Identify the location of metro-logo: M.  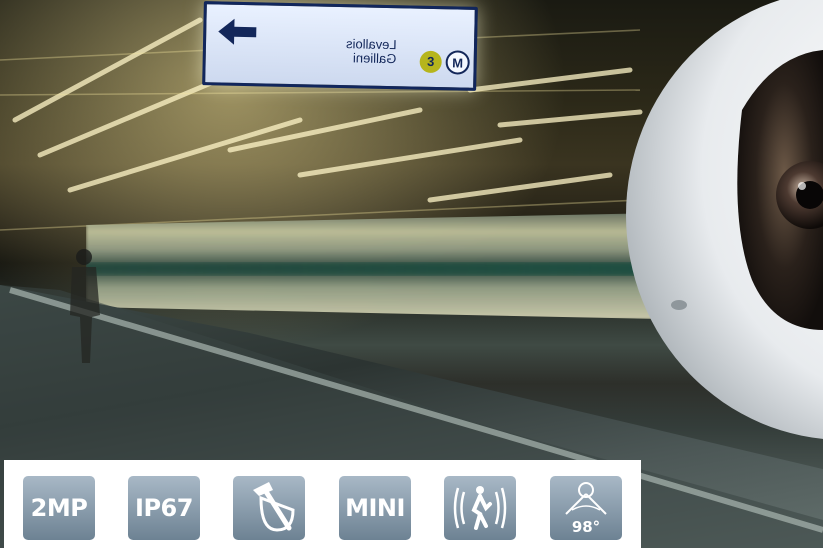
(457, 62).